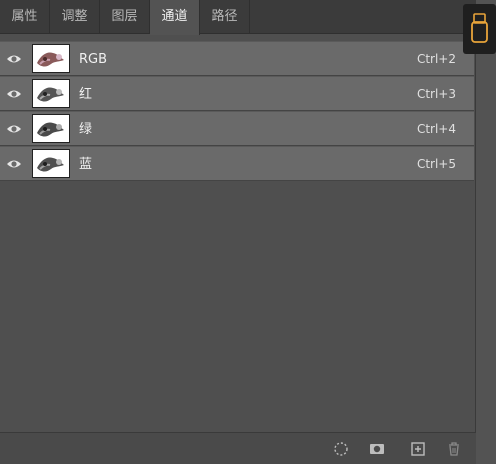 The image size is (496, 464). Describe the element at coordinates (25, 17) in the screenshot. I see `tab-properties: 属性` at that location.